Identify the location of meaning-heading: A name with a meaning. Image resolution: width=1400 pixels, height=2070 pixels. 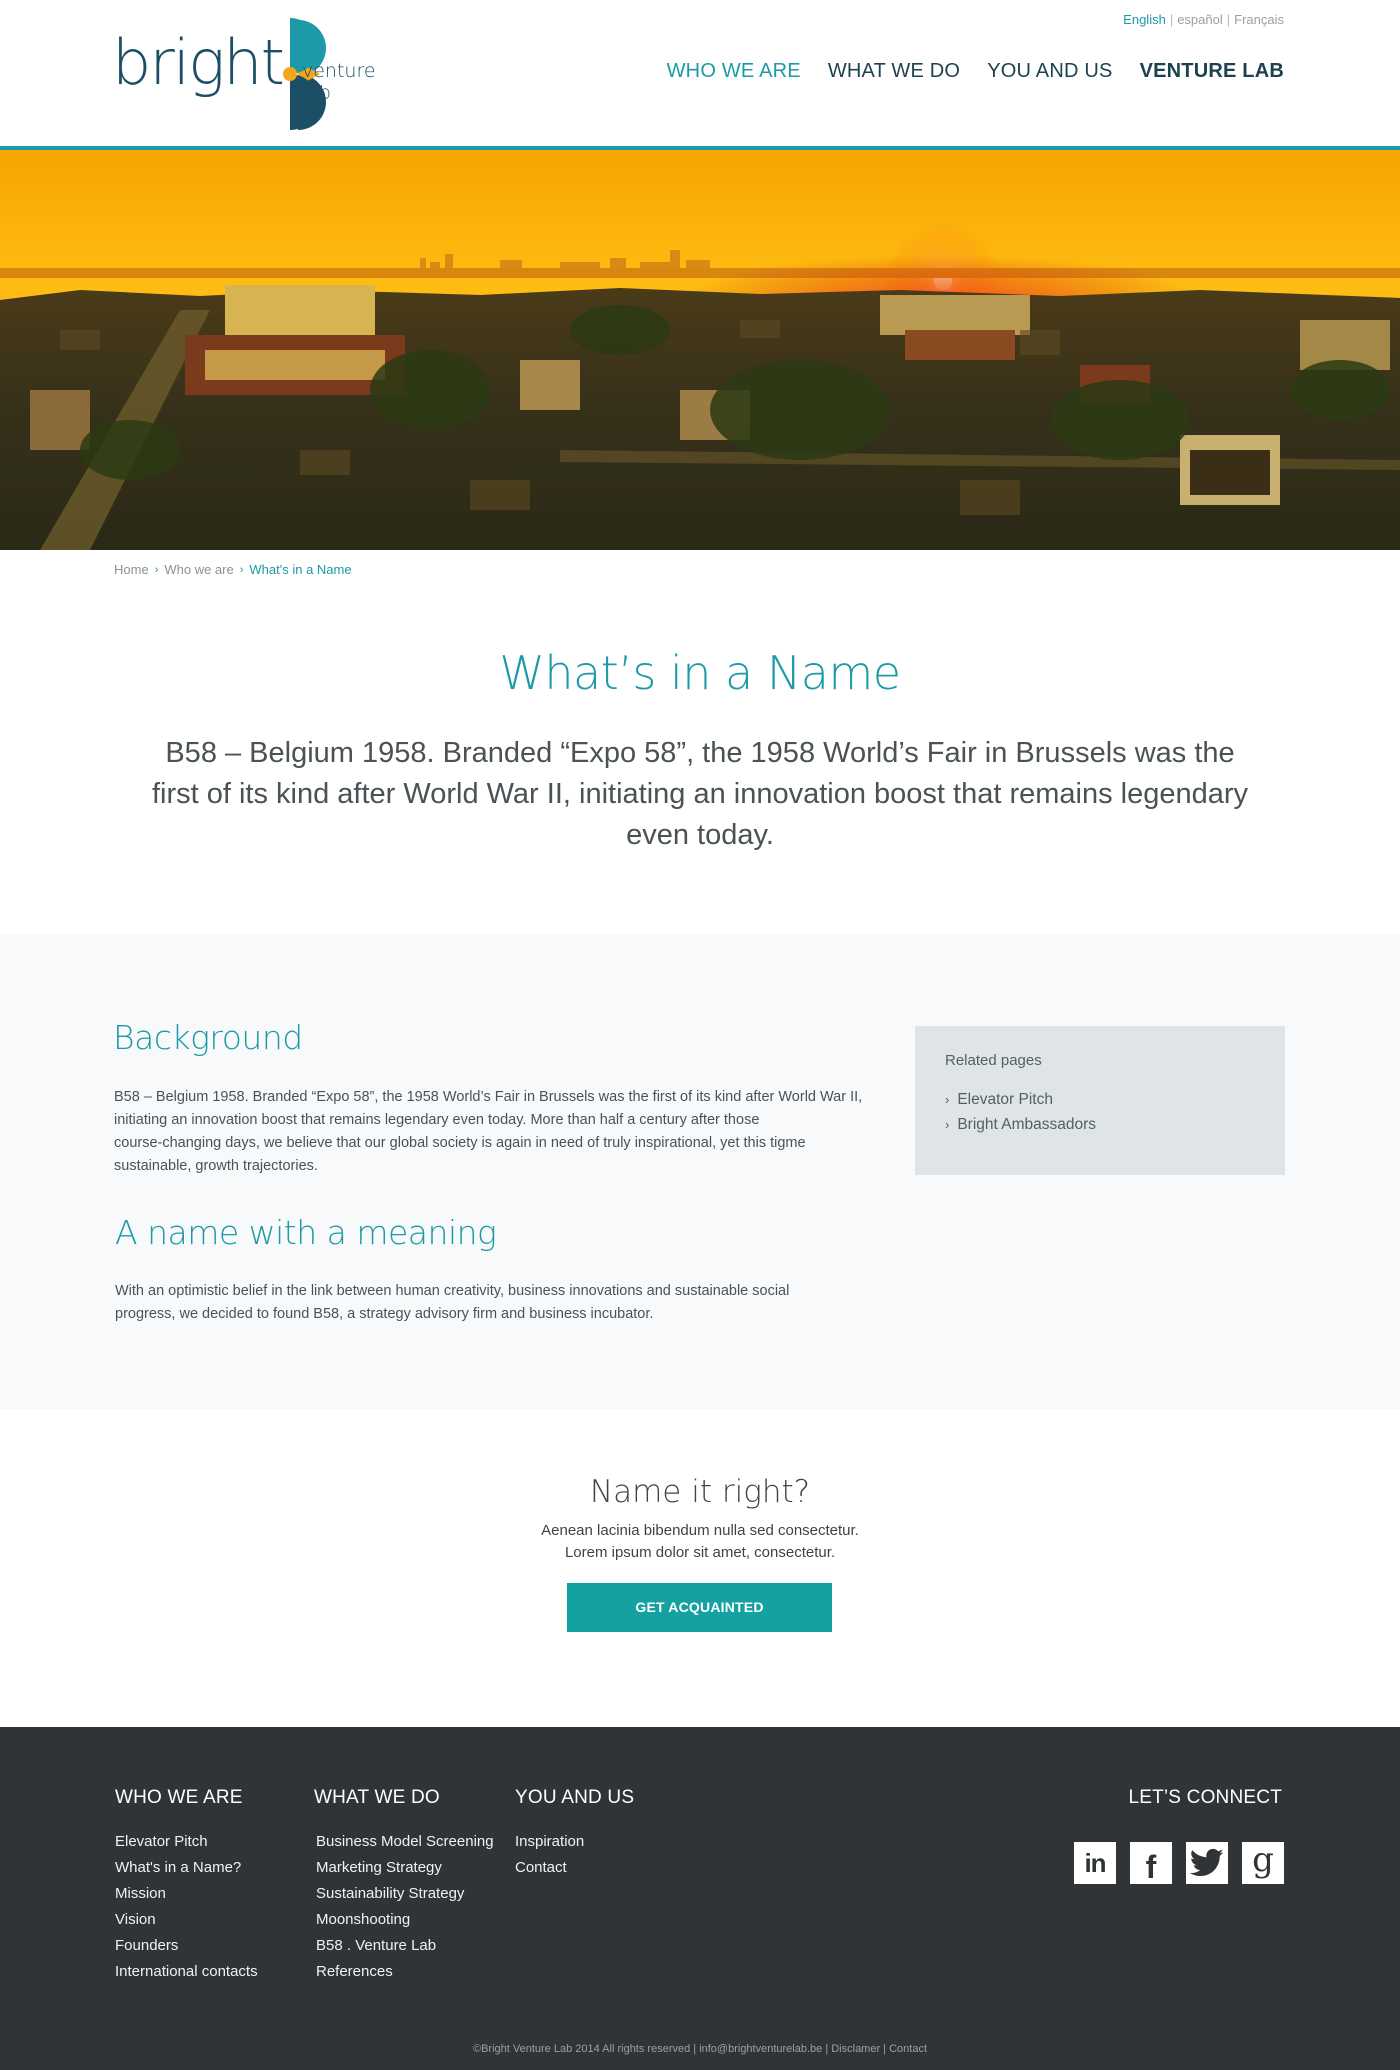
(306, 1232).